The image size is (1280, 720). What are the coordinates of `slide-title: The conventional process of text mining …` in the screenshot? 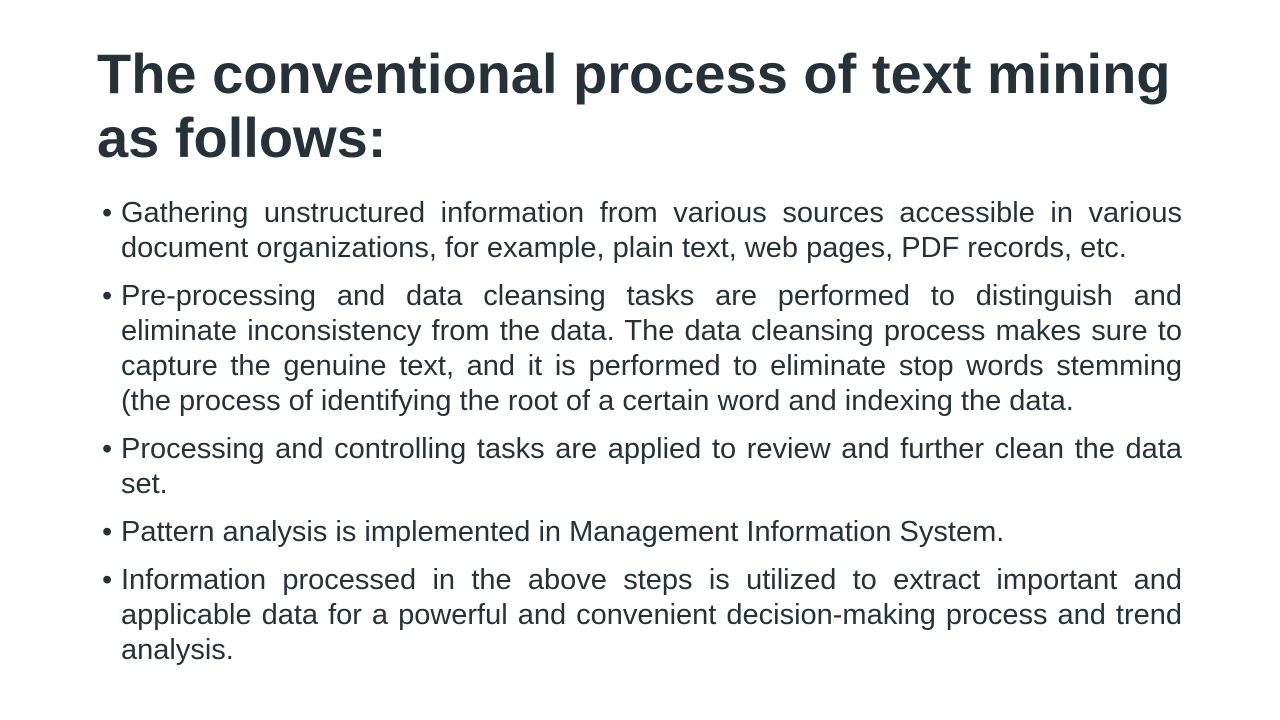 It's located at (634, 105).